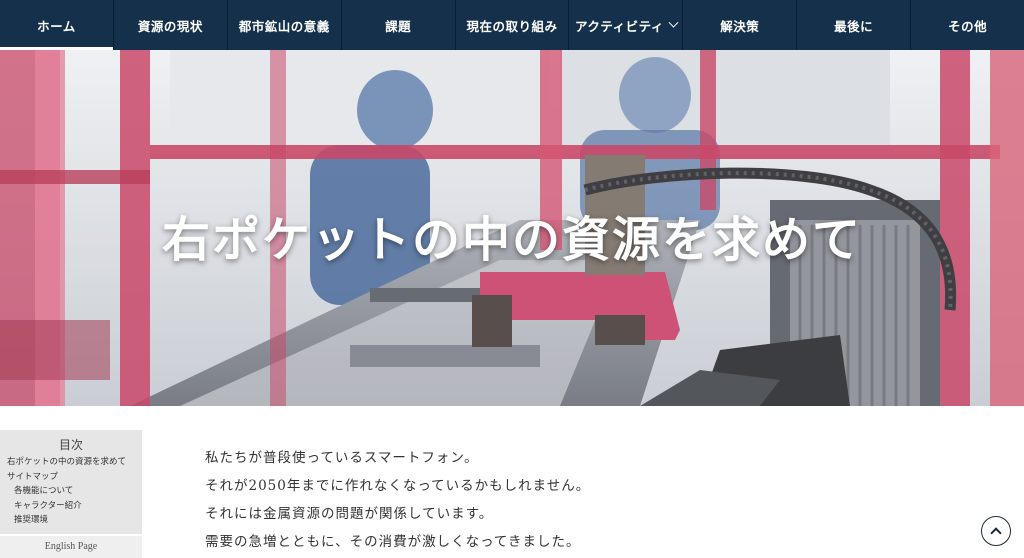  What do you see at coordinates (342, 458) in the screenshot?
I see `paragraph: 私たちが普段使っているスマートフォン。` at bounding box center [342, 458].